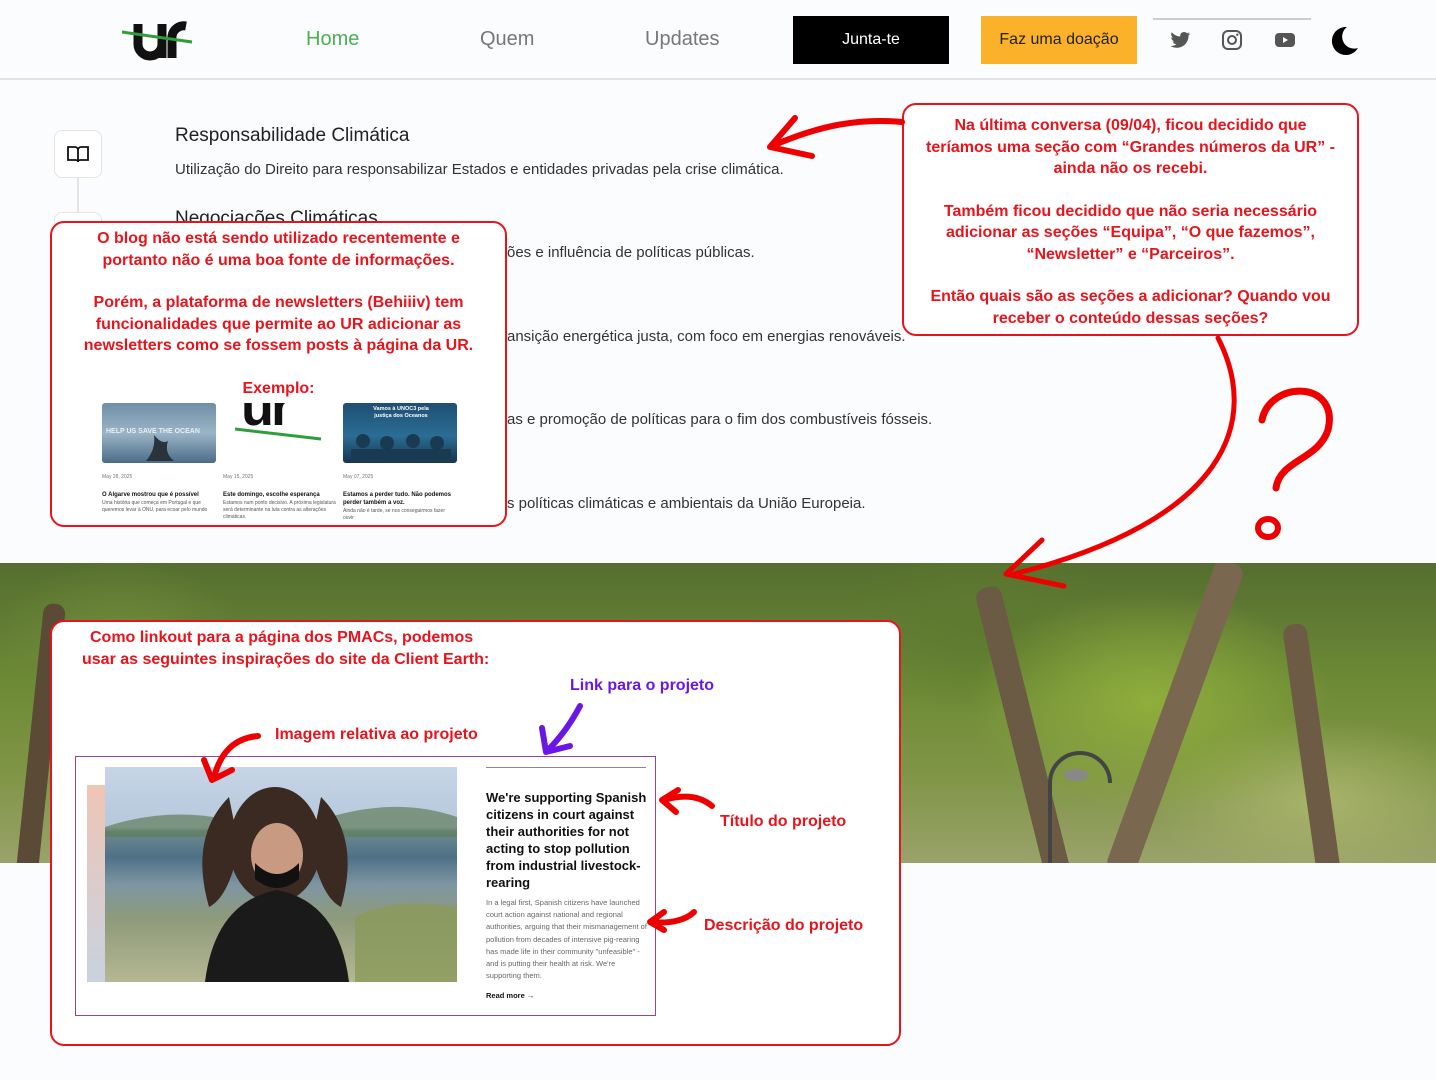 This screenshot has height=1080, width=1436. I want to click on timeline-line, so click(78, 195).